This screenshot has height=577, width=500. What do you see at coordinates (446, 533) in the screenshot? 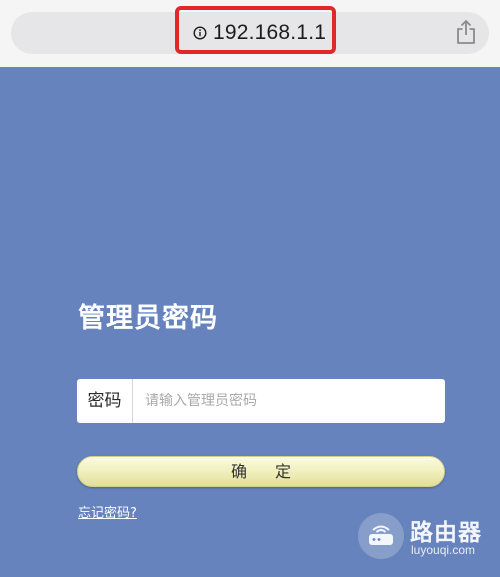
I see `watermark-title: 路由器` at bounding box center [446, 533].